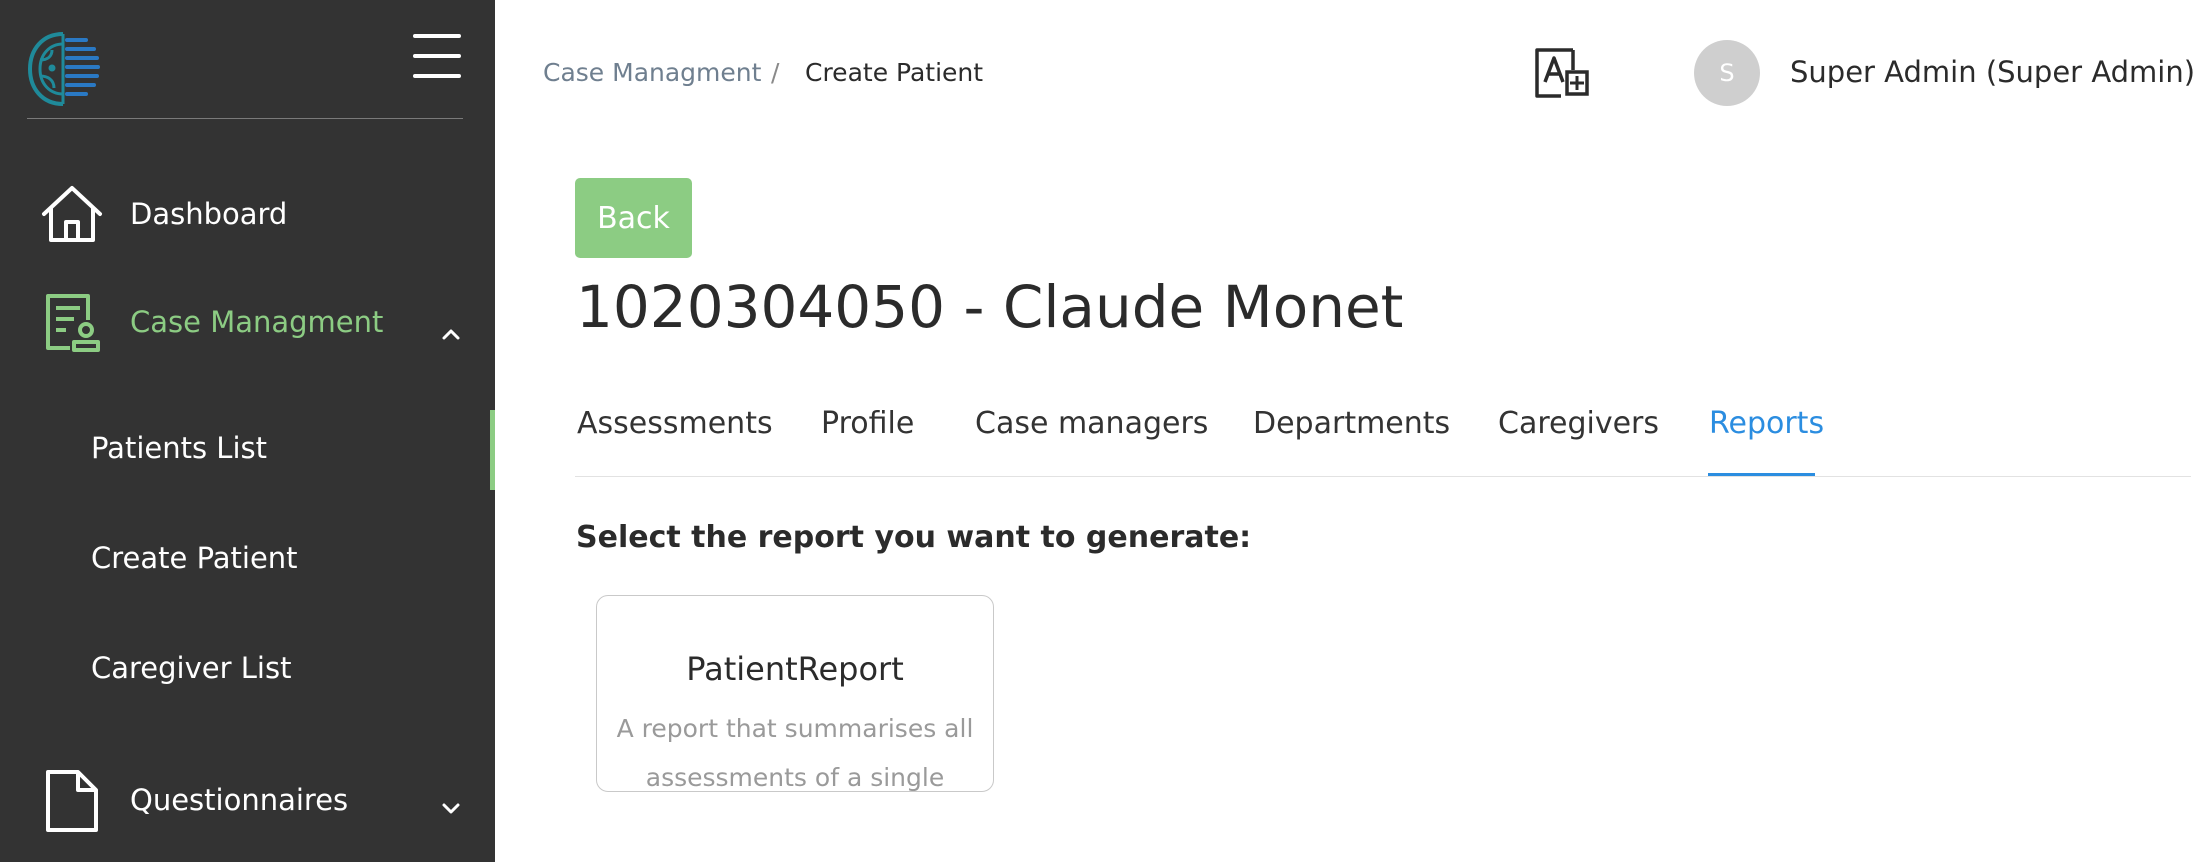 This screenshot has height=862, width=2211. I want to click on active-tab-underline, so click(1761, 474).